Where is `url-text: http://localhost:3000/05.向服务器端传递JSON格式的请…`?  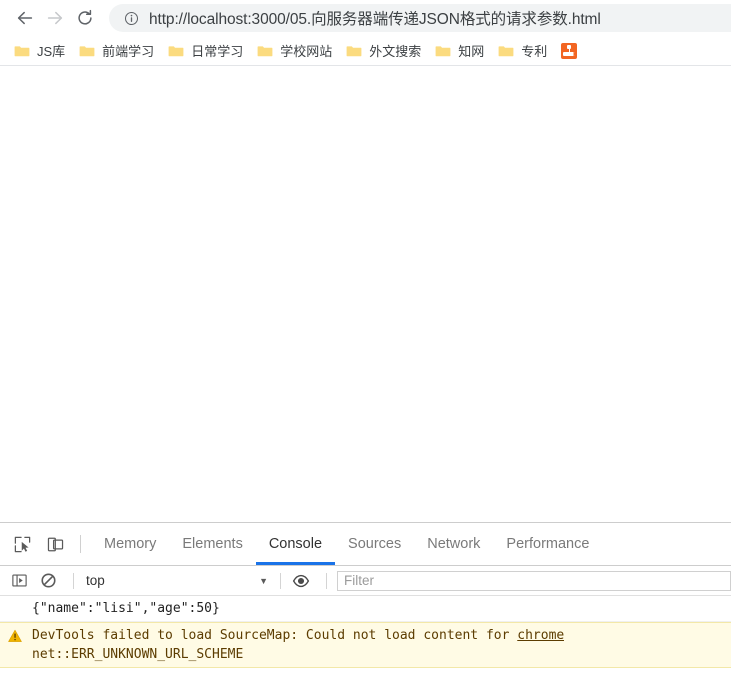 url-text: http://localhost:3000/05.向服务器端传递JSON格式的请… is located at coordinates (375, 19).